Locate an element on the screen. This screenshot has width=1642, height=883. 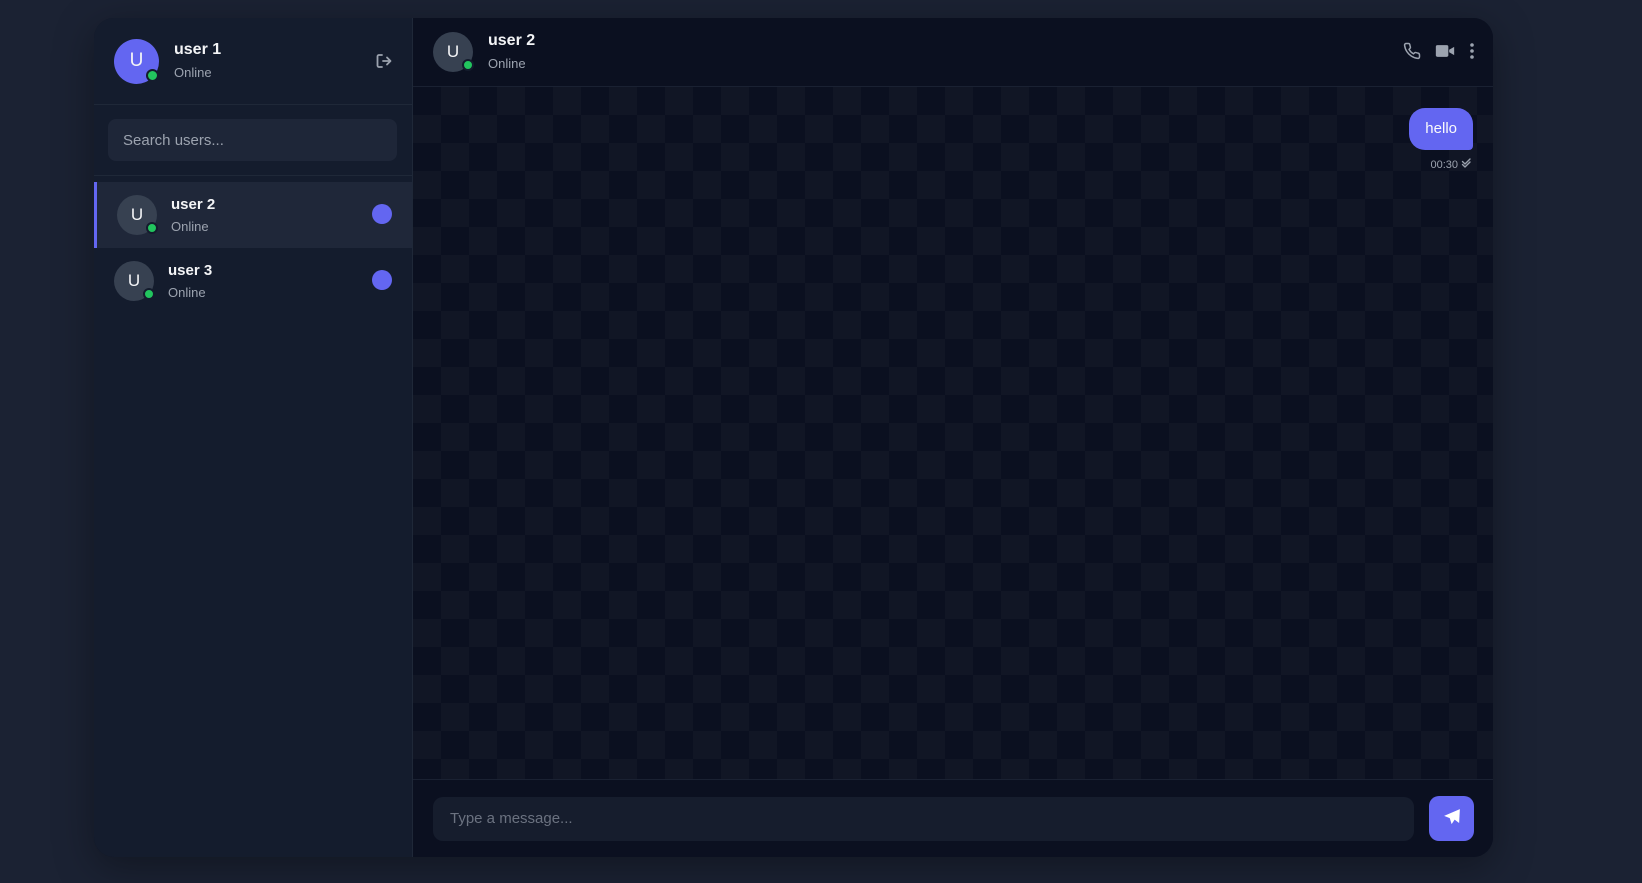
user-info: user 2 Online is located at coordinates (193, 215).